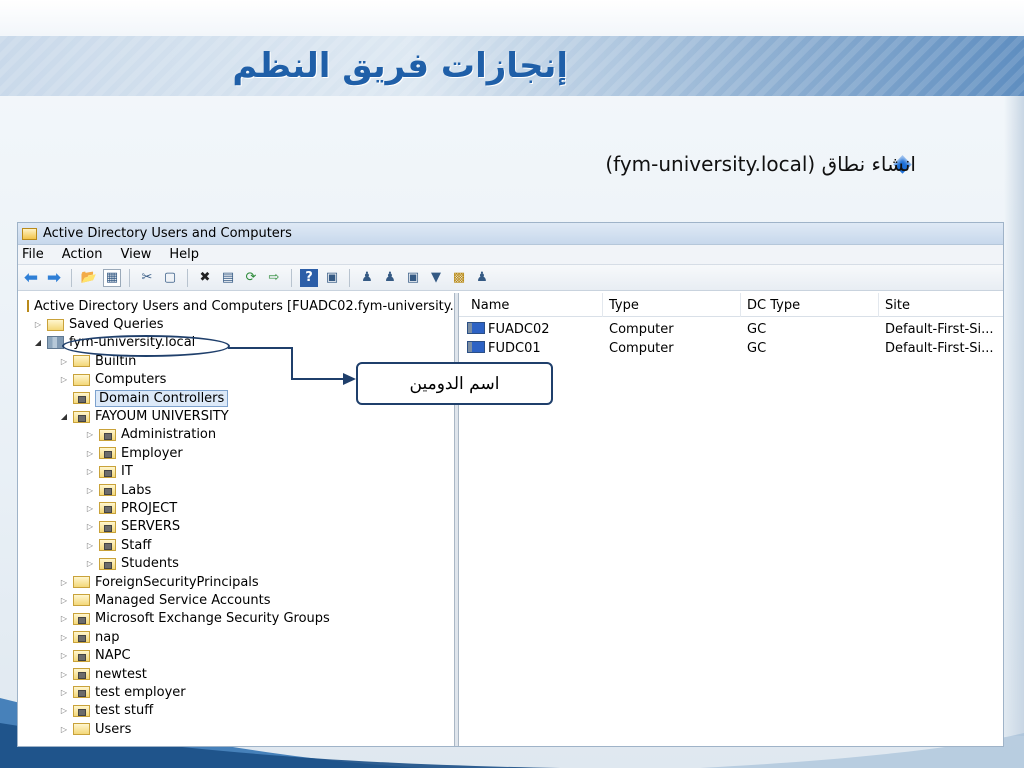 The width and height of the screenshot is (1024, 768). Describe the element at coordinates (147, 278) in the screenshot. I see `cut-icon: ✂` at that location.